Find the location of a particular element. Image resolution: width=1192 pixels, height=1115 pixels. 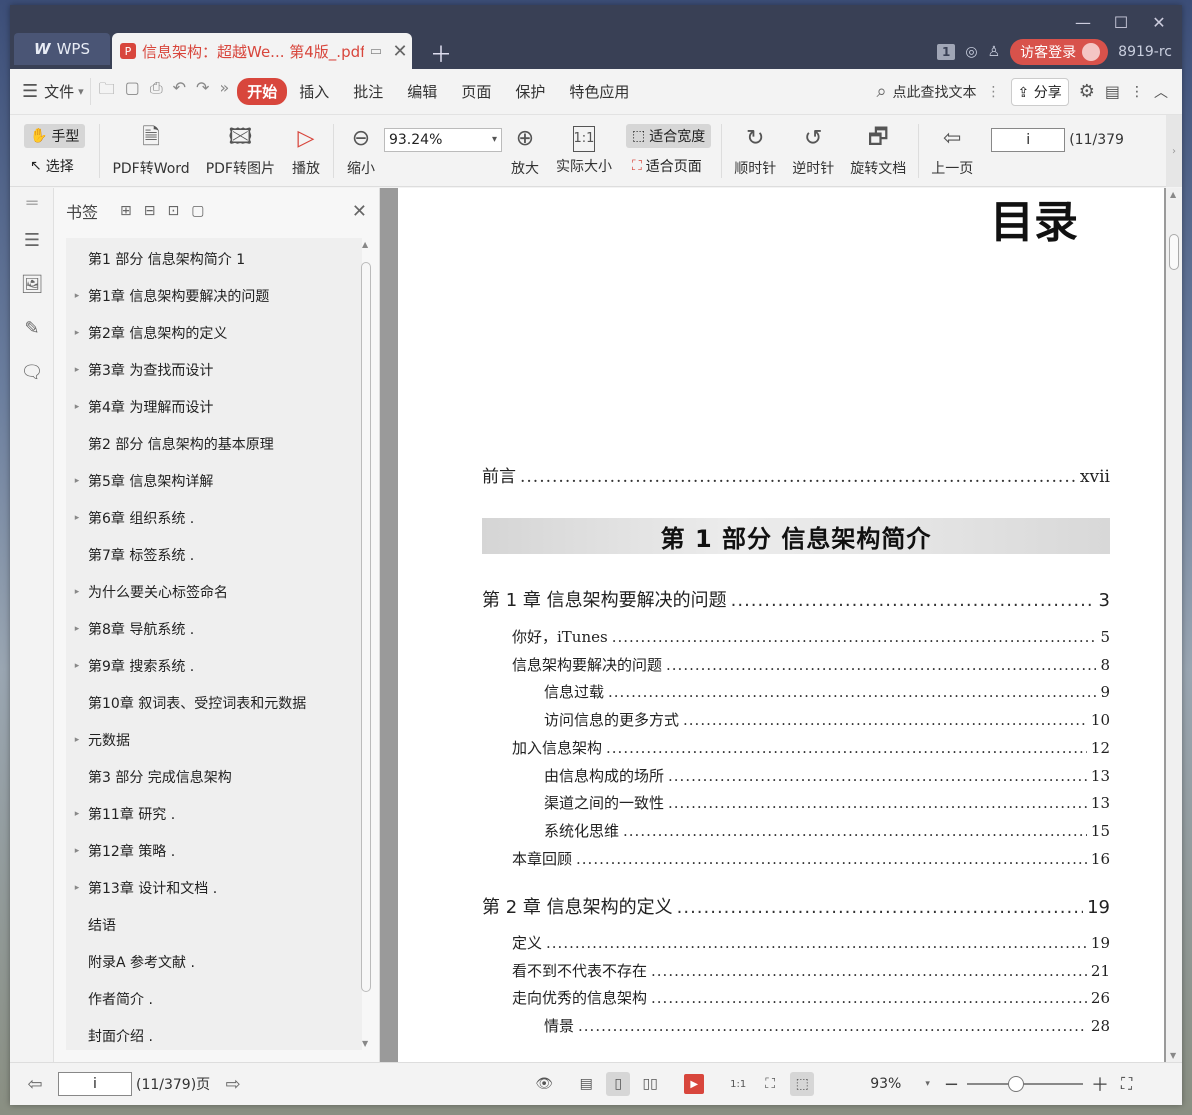

zoom-minus-icon: − is located at coordinates (951, 1084).